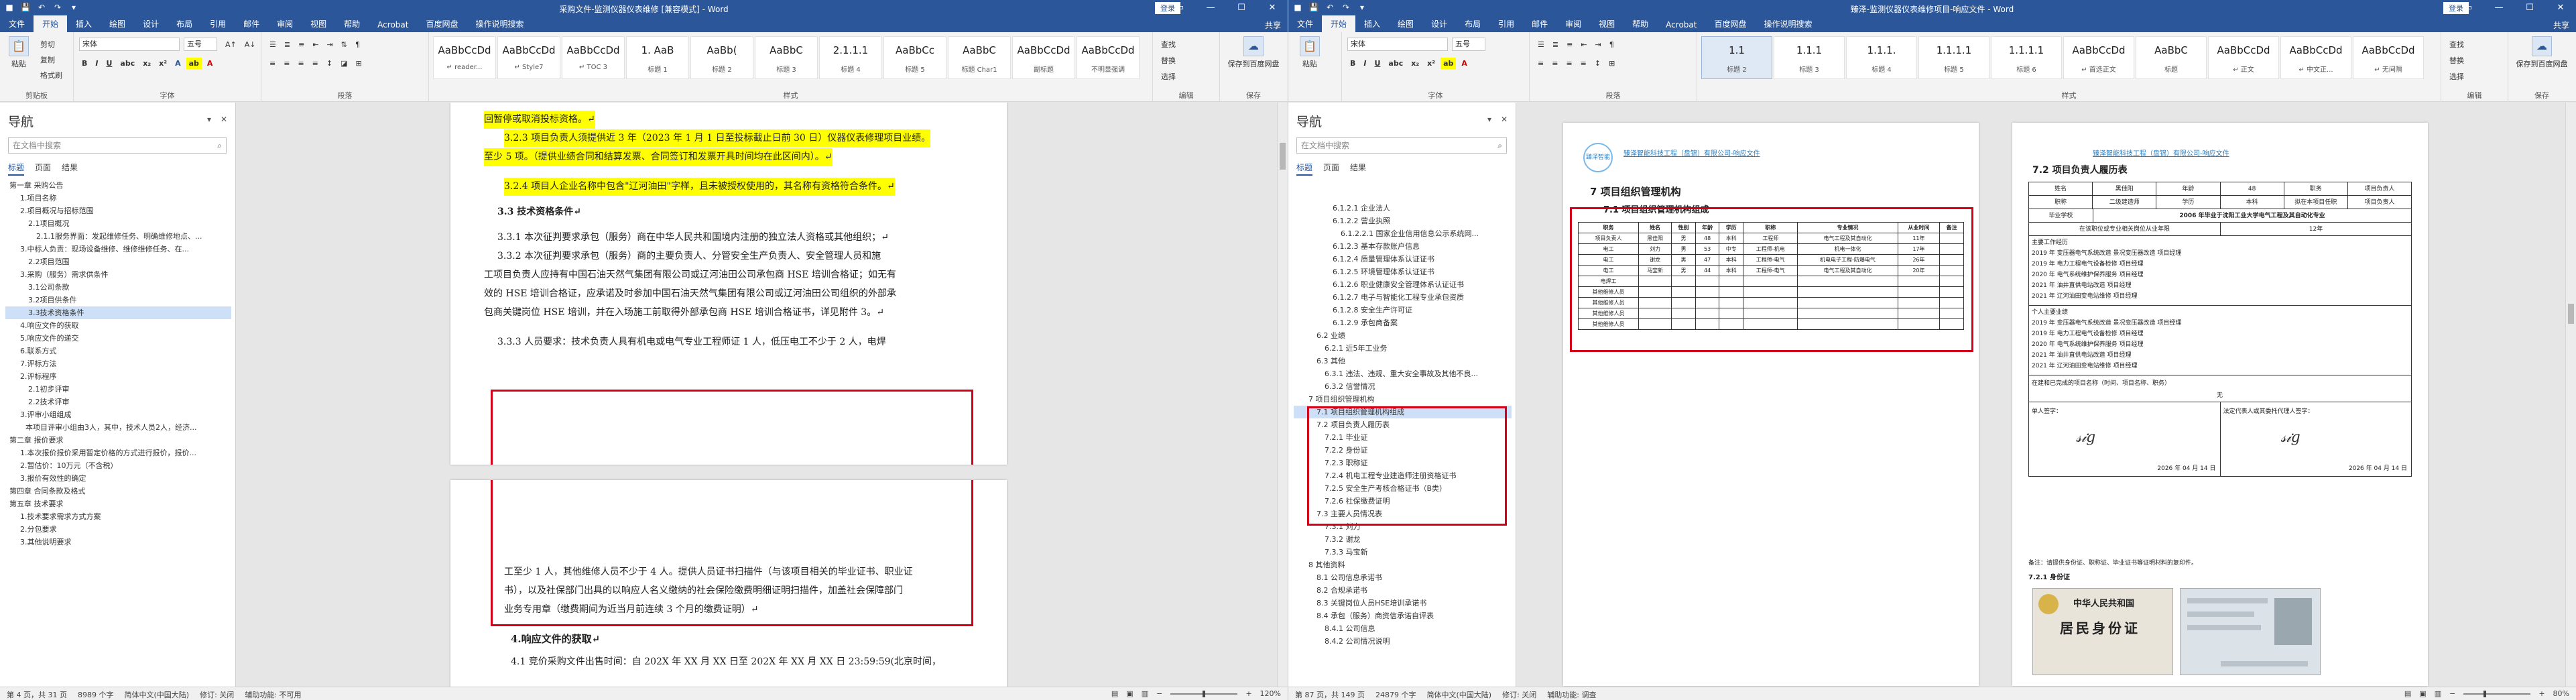 This screenshot has width=2576, height=700. What do you see at coordinates (224, 119) in the screenshot?
I see `nav-close-icon: ✕` at bounding box center [224, 119].